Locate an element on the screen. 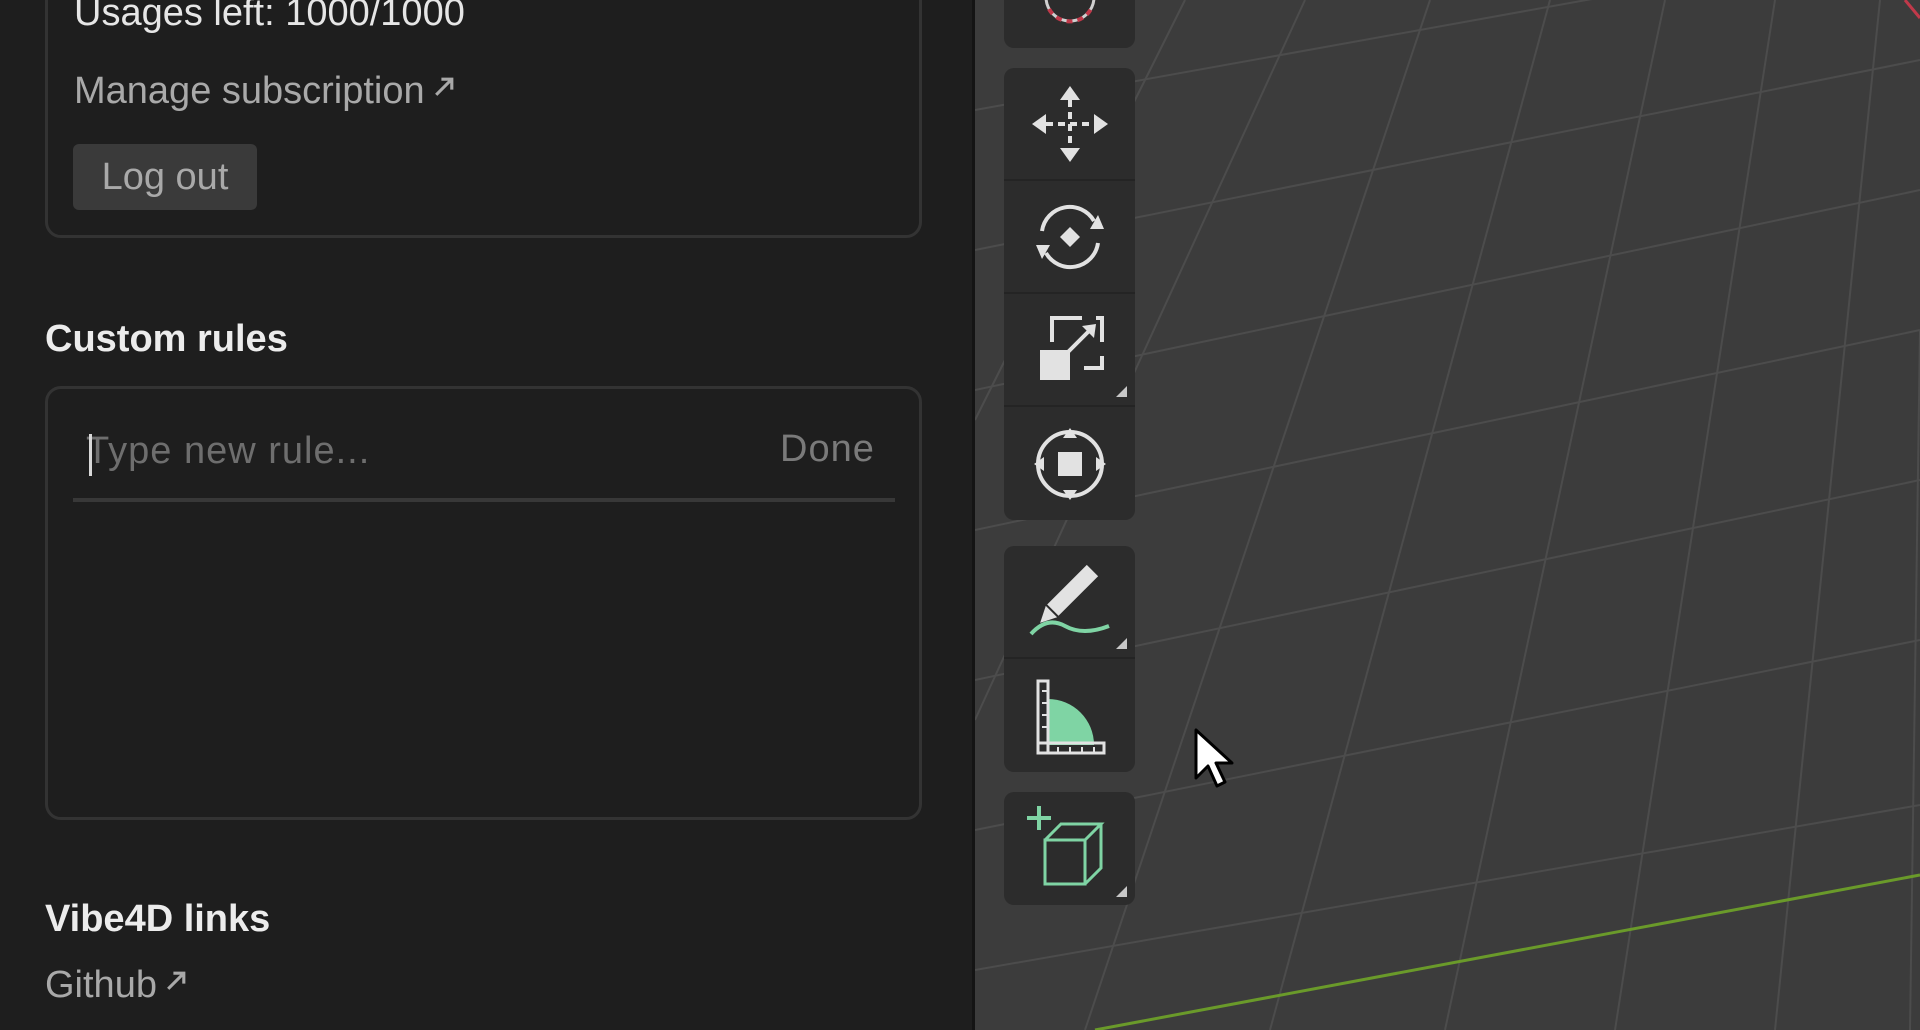 This screenshot has height=1030, width=1920. rotate-icon is located at coordinates (1069, 236).